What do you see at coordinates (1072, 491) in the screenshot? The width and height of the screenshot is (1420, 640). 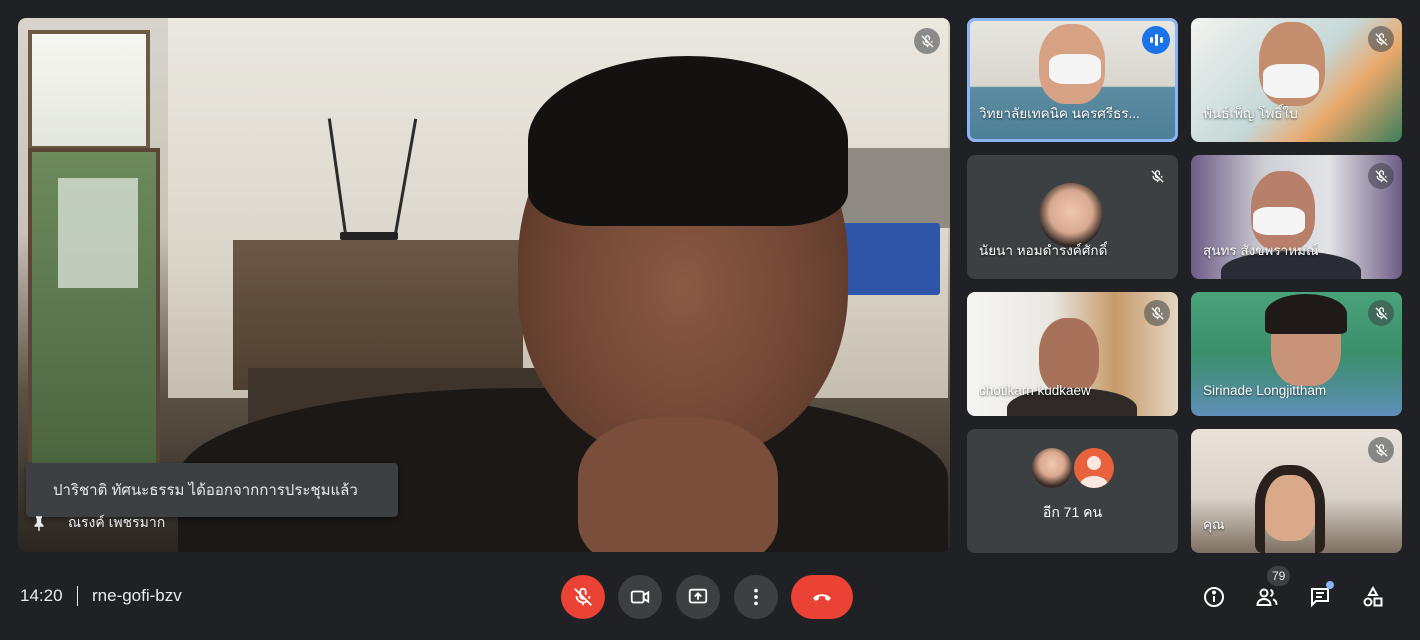 I see `other-participants-tile: อีก 71 คน` at bounding box center [1072, 491].